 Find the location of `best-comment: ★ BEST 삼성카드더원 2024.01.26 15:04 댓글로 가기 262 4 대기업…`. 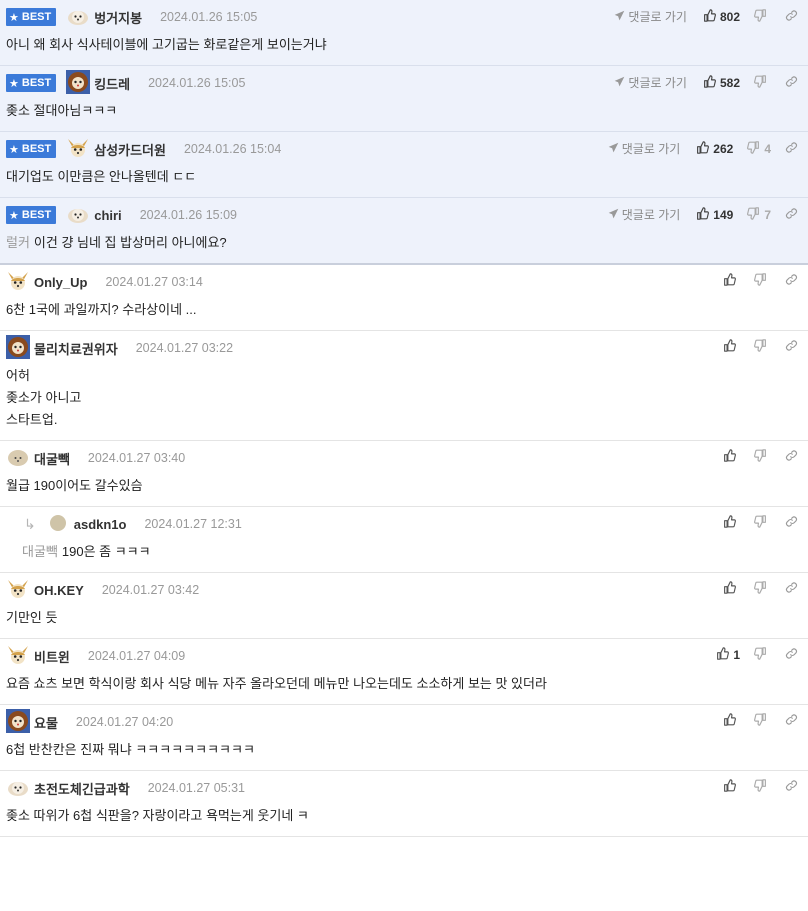

best-comment: ★ BEST 삼성카드더원 2024.01.26 15:04 댓글로 가기 262 4 대기업… is located at coordinates (404, 165).